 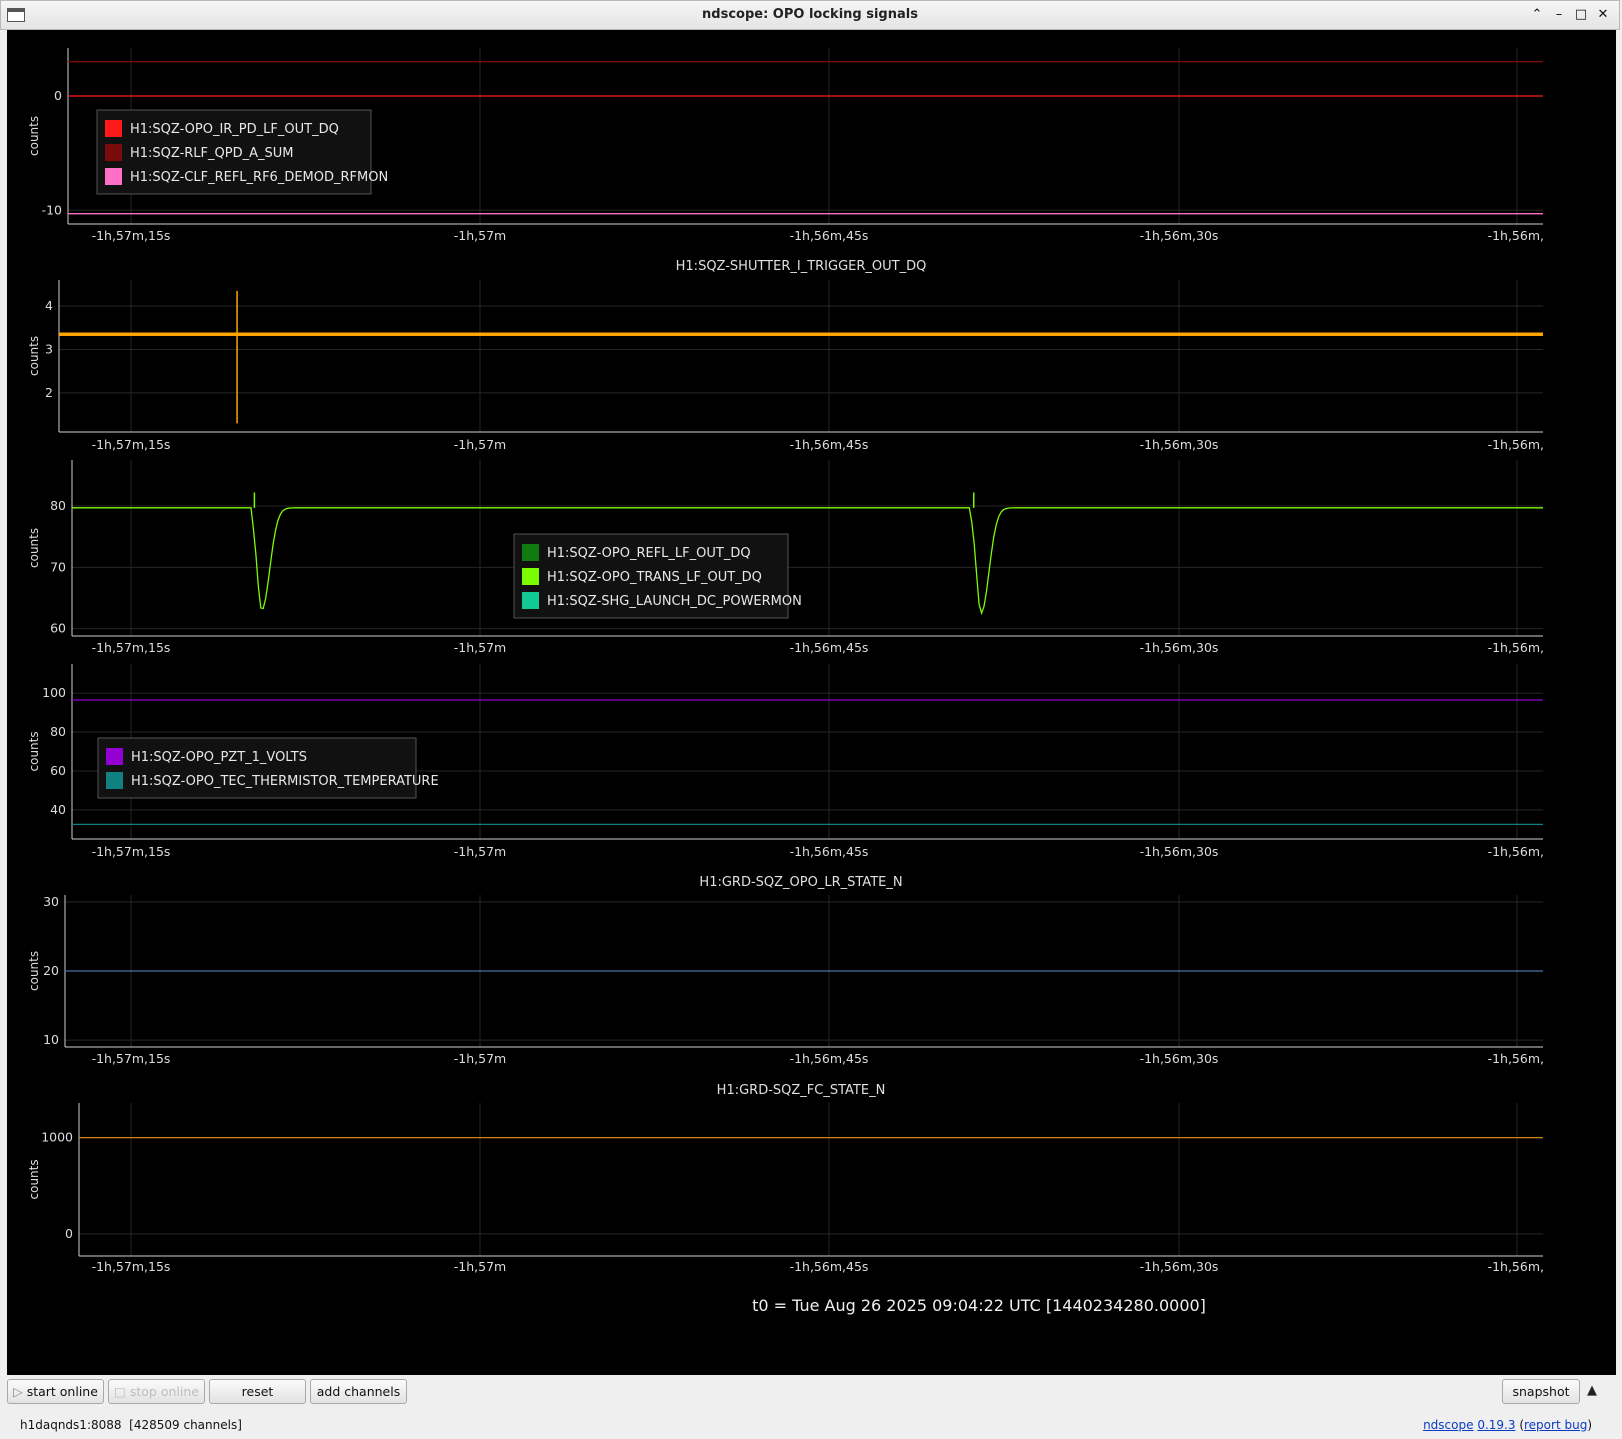 I want to click on stop-icon: □, so click(x=120, y=1391).